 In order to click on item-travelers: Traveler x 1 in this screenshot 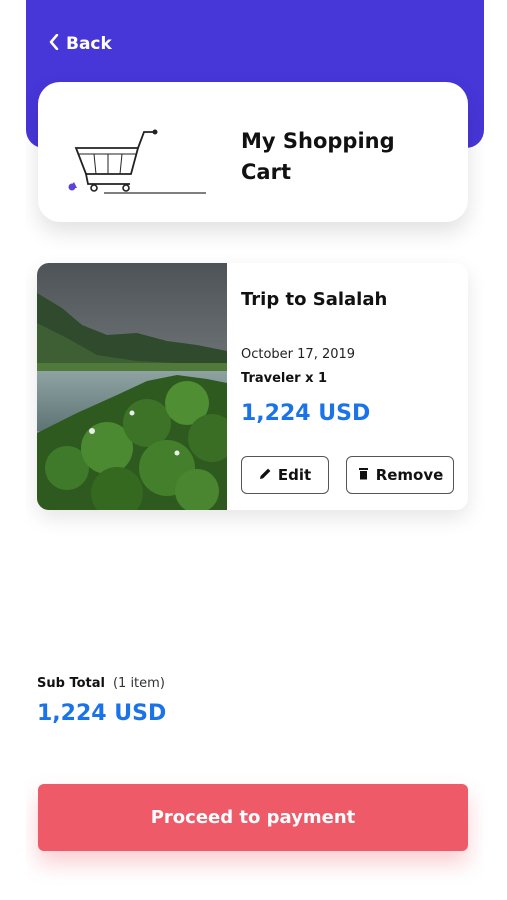, I will do `click(284, 378)`.